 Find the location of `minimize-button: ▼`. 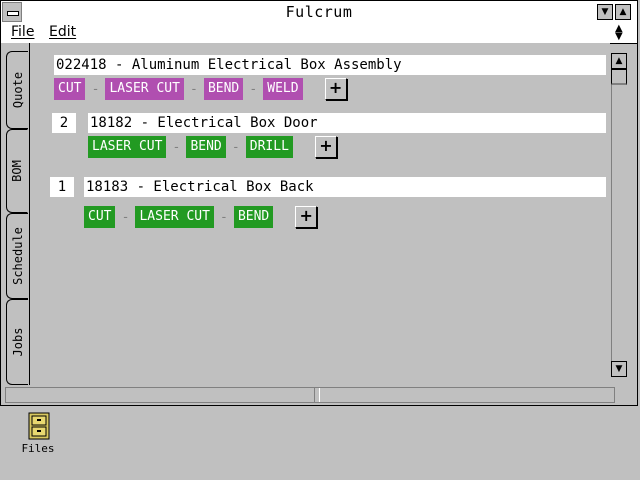

minimize-button: ▼ is located at coordinates (605, 12).